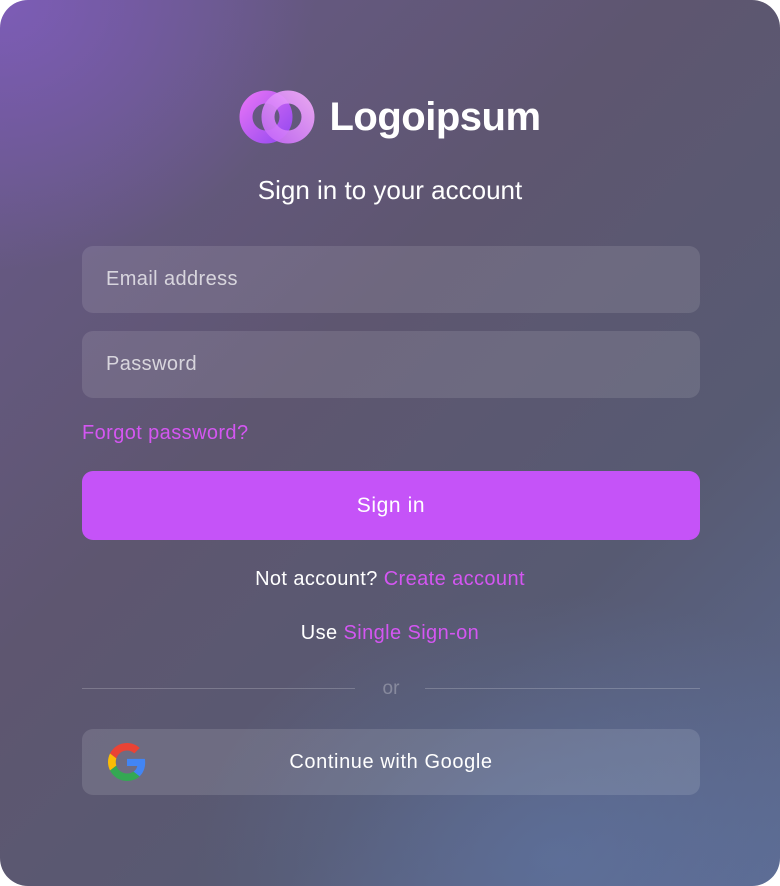  What do you see at coordinates (390, 190) in the screenshot?
I see `page-title: Sign in to your account` at bounding box center [390, 190].